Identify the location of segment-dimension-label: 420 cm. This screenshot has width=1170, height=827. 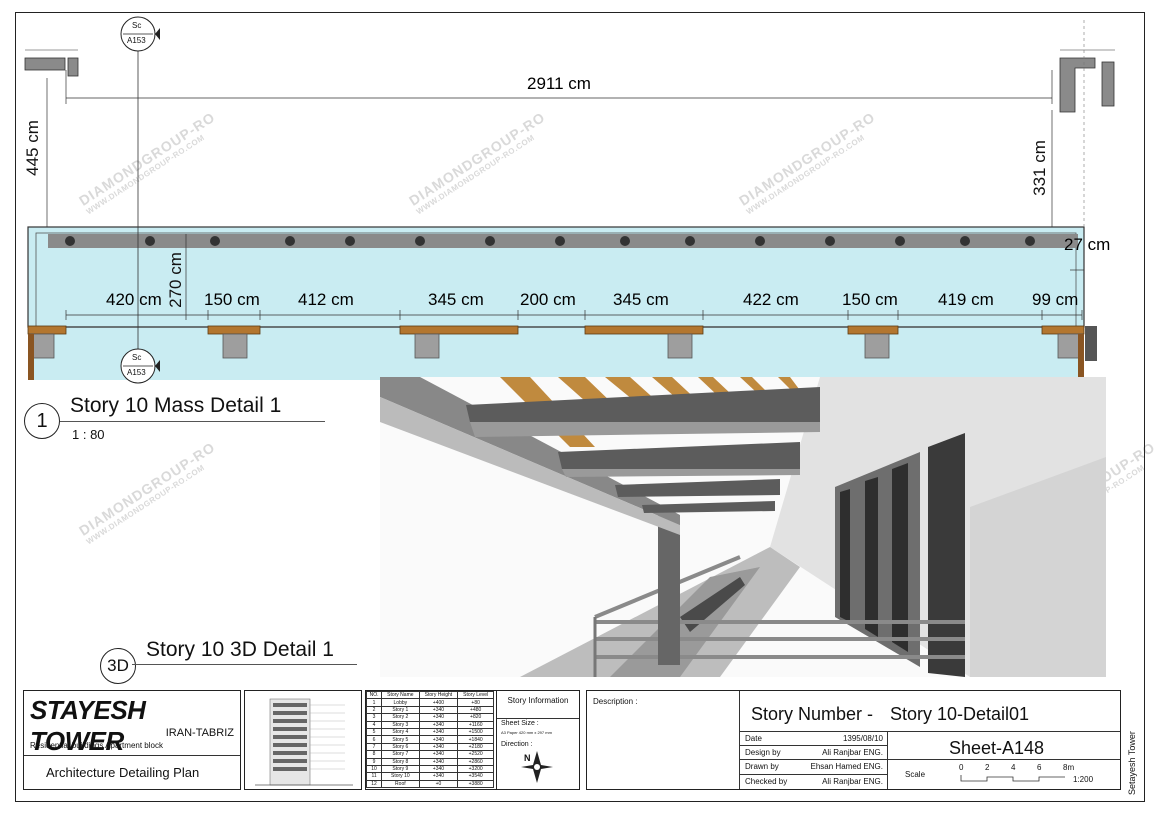
(134, 299).